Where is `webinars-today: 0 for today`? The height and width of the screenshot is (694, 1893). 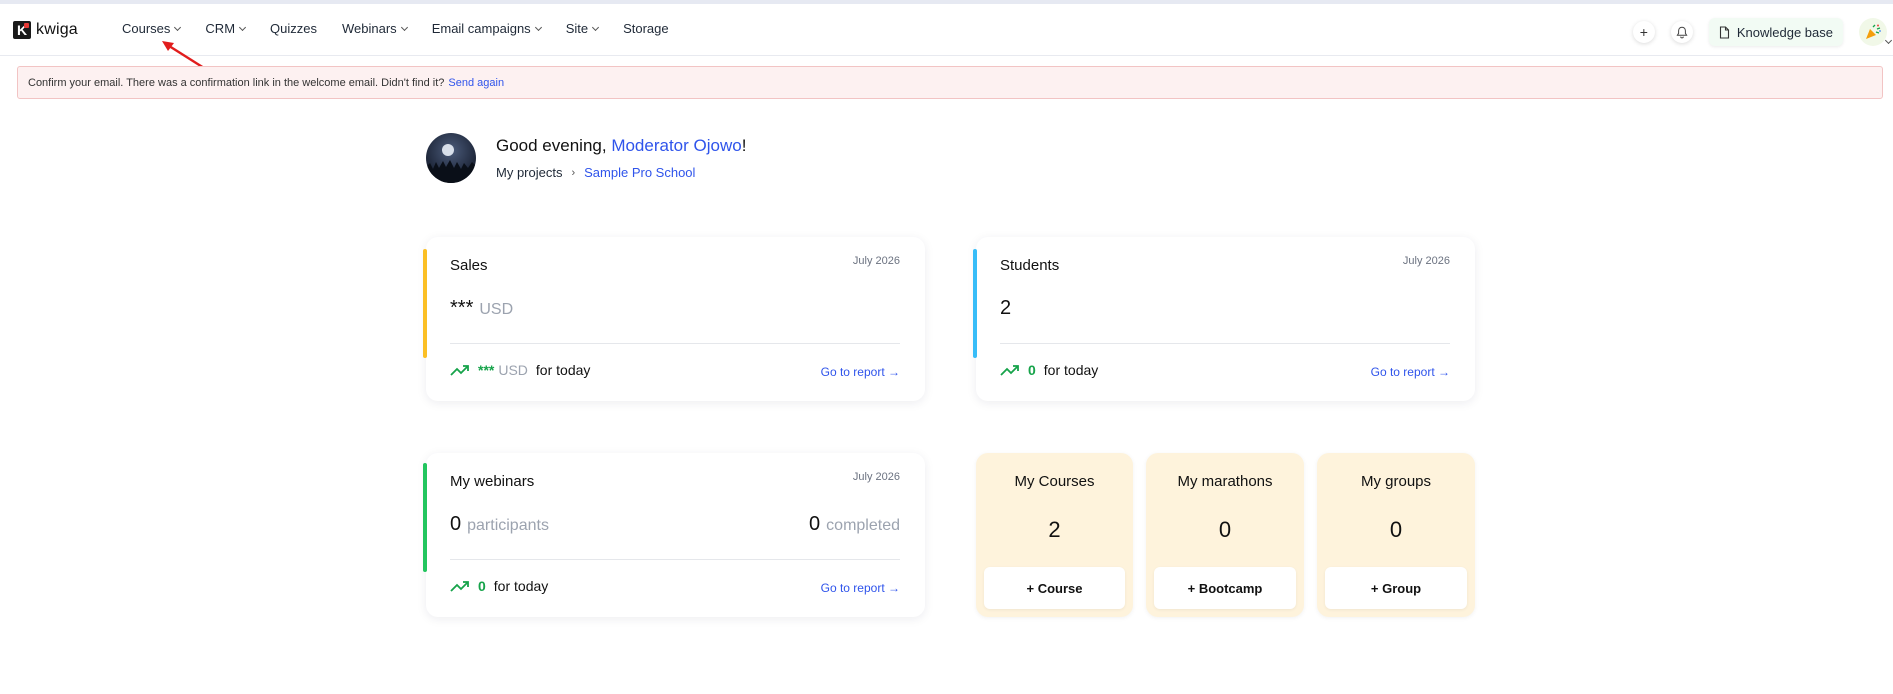 webinars-today: 0 for today is located at coordinates (499, 586).